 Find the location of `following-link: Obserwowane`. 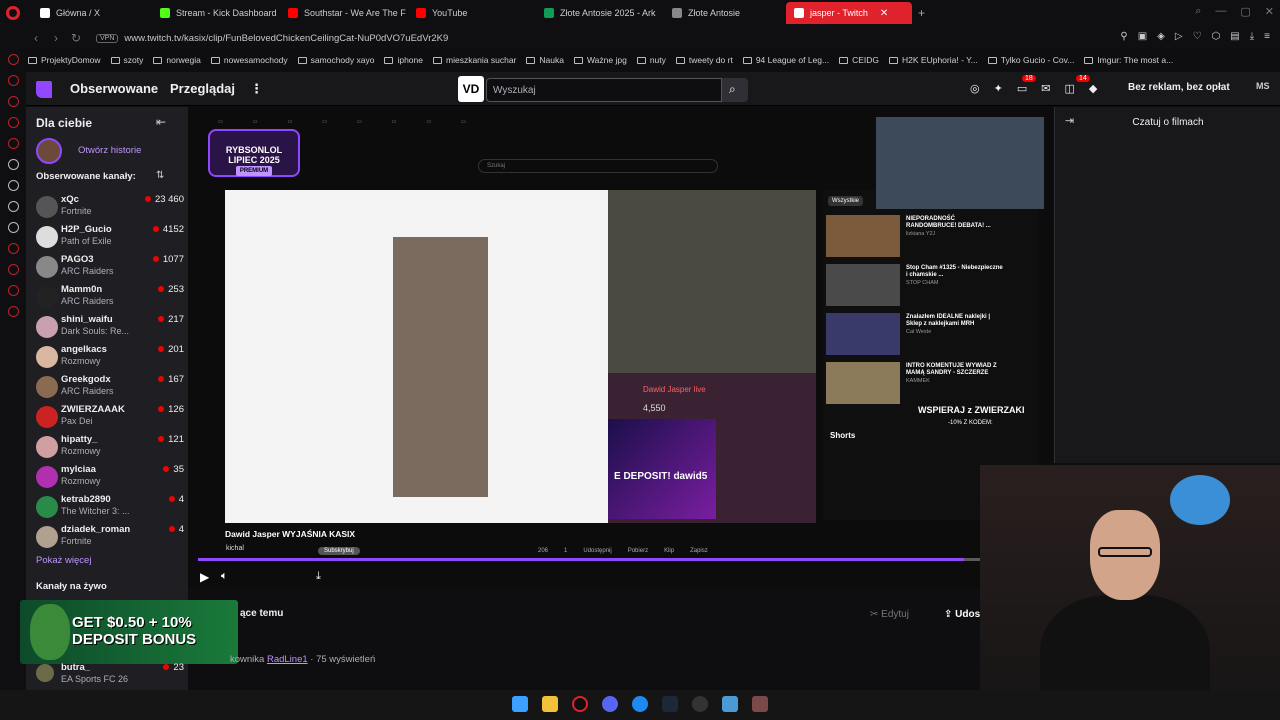

following-link: Obserwowane is located at coordinates (114, 88).